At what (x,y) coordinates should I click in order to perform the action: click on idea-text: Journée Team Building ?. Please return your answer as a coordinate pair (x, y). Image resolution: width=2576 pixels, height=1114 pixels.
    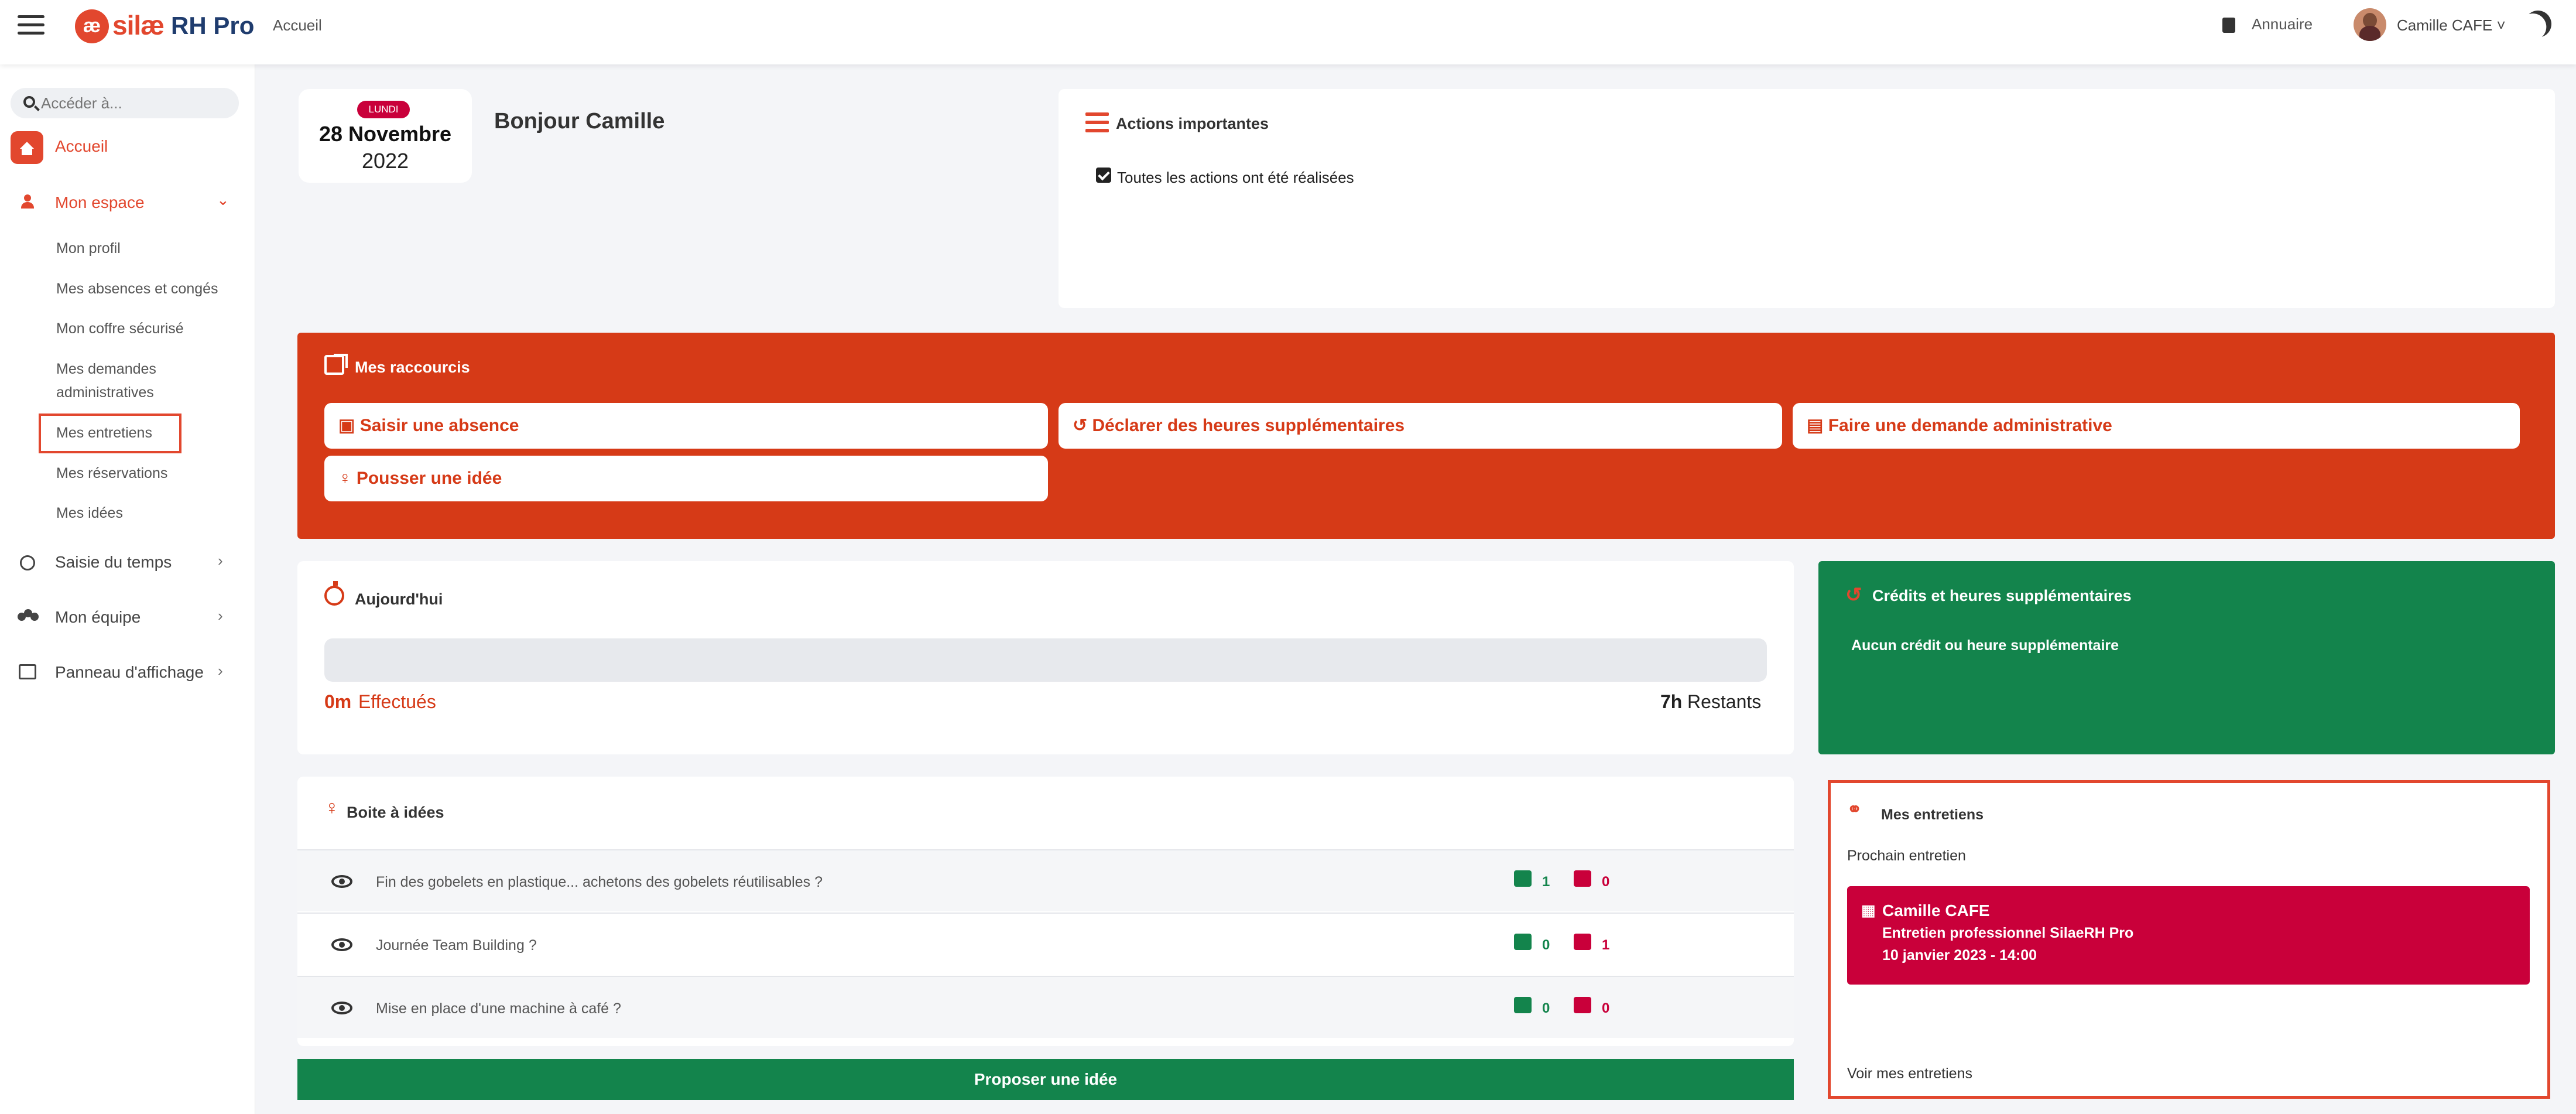
    Looking at the image, I should click on (456, 946).